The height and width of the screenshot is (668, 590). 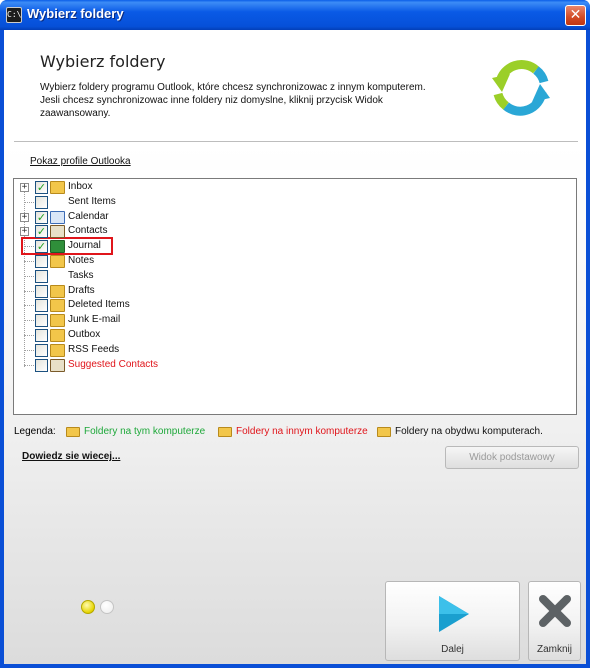 I want to click on wizard-step-dot-active, so click(x=88, y=607).